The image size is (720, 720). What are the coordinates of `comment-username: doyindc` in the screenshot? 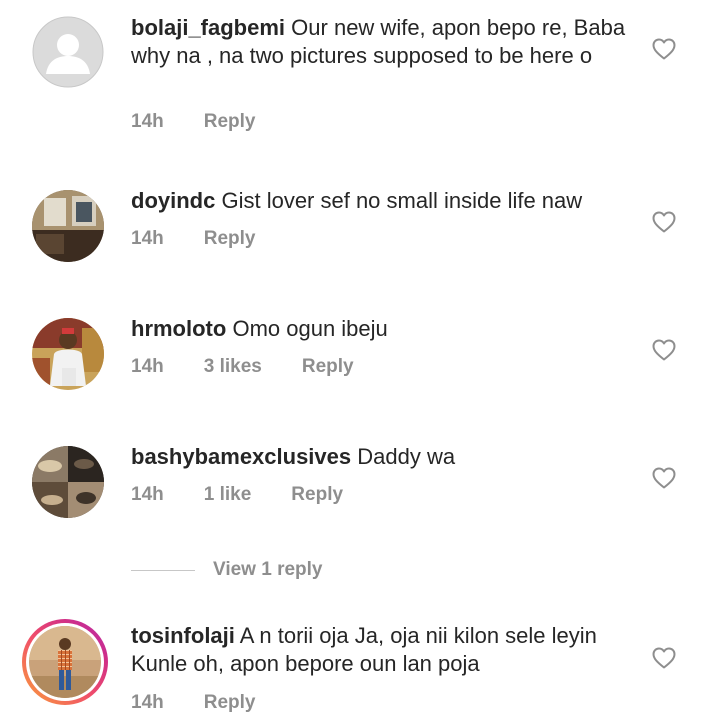 It's located at (173, 200).